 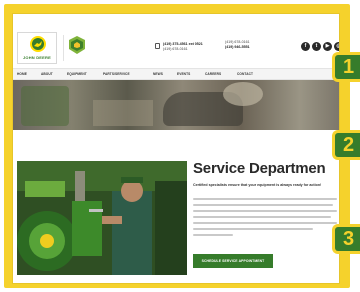 I want to click on phone-number: (419) 678-0161, so click(x=237, y=42).